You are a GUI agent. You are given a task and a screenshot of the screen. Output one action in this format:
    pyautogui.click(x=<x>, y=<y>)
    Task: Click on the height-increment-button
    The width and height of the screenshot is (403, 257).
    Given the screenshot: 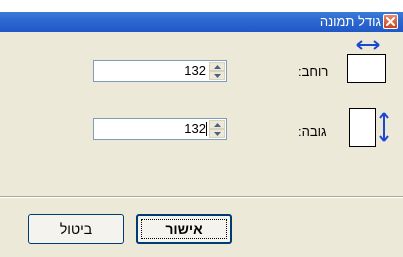 What is the action you would take?
    pyautogui.click(x=217, y=124)
    